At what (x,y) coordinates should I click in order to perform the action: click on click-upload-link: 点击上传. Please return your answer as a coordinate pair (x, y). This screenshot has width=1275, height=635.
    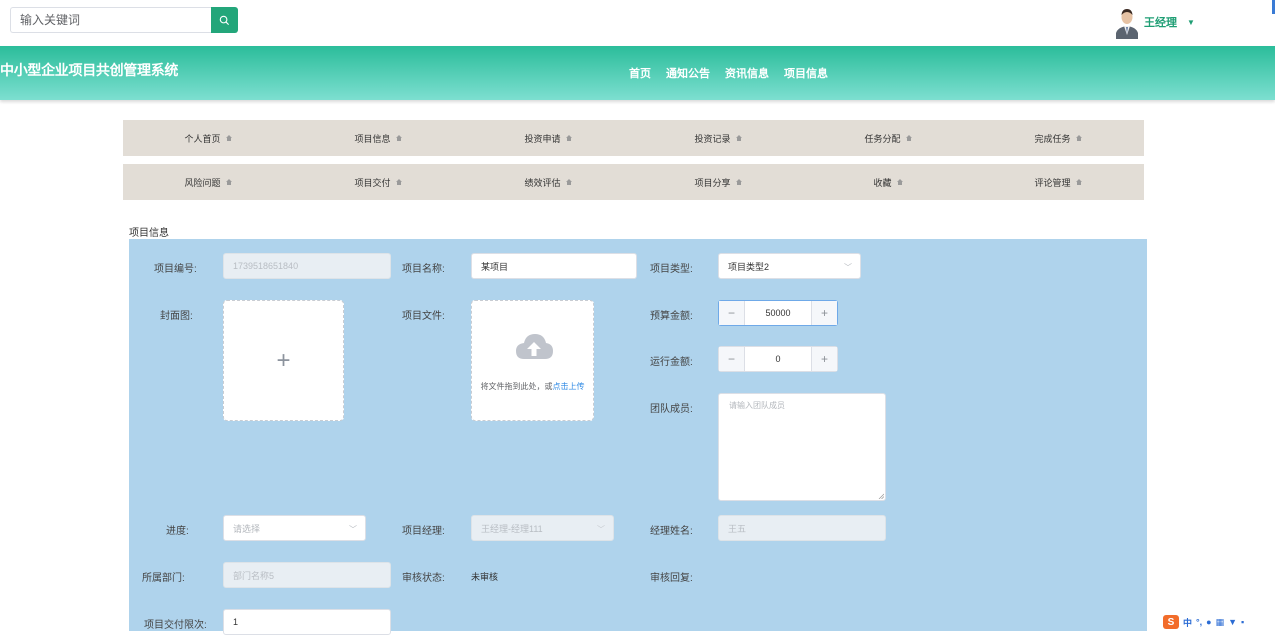
    Looking at the image, I should click on (569, 386).